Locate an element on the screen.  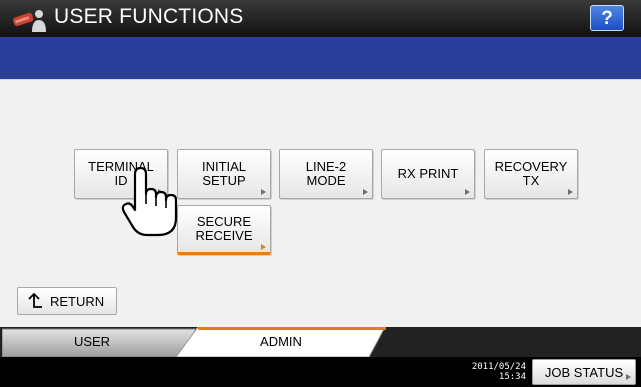
job-status-label: JOB STATUS is located at coordinates (584, 372).